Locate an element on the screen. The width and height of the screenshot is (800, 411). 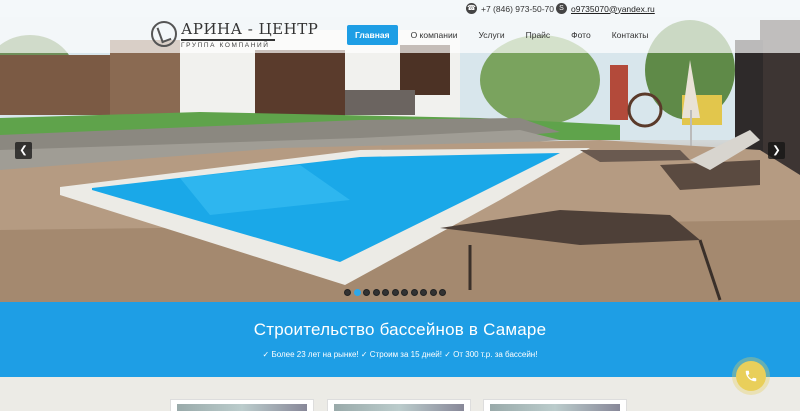
nav-item-home: Главная is located at coordinates (372, 35).